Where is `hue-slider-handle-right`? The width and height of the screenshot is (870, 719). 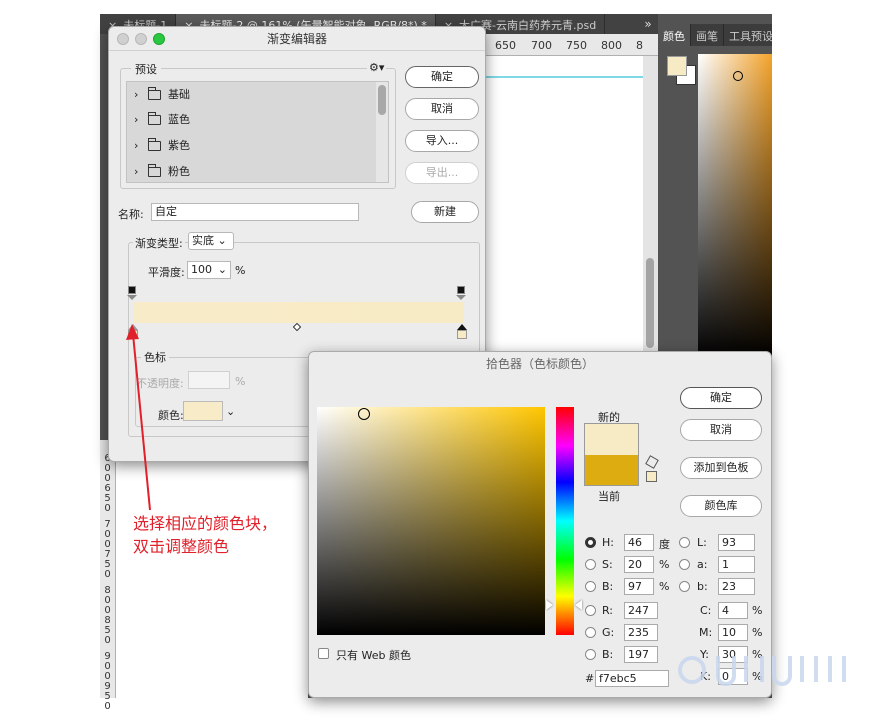 hue-slider-handle-right is located at coordinates (578, 605).